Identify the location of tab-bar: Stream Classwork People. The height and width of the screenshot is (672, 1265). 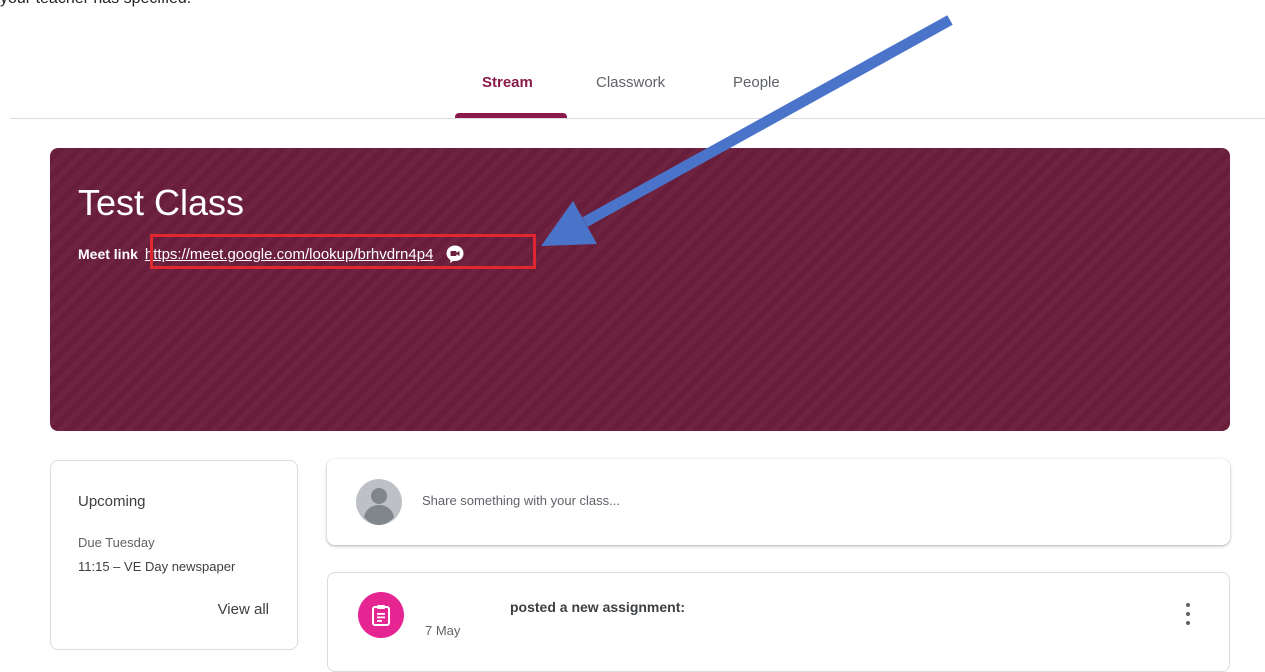
(632, 87).